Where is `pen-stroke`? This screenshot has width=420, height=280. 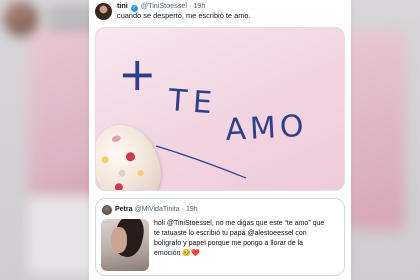
pen-stroke is located at coordinates (201, 162).